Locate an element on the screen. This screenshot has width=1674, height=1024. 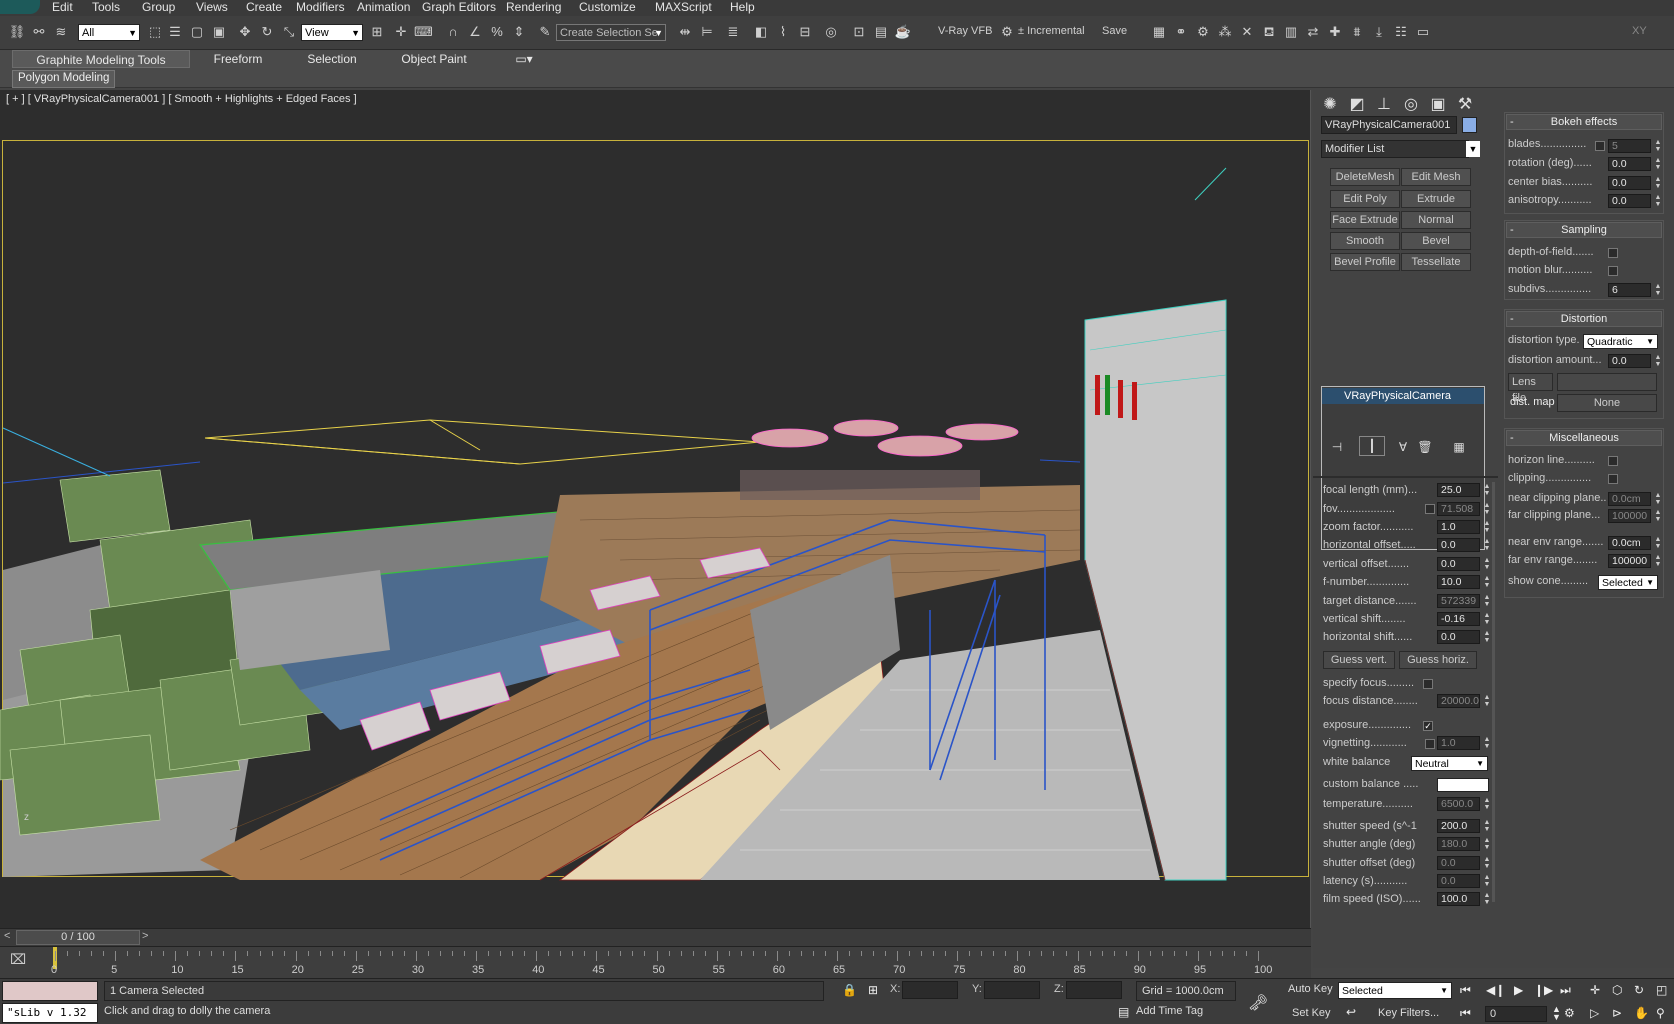
focal-length-field: 25.0 is located at coordinates (1458, 490).